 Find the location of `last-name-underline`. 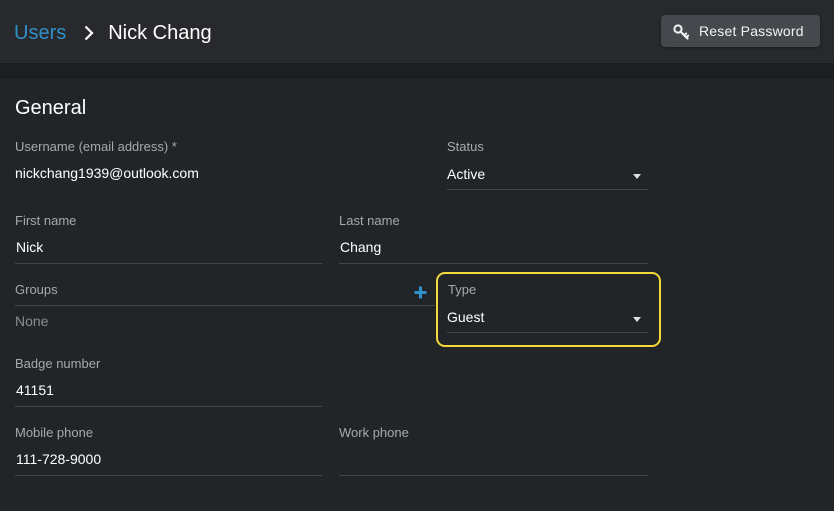

last-name-underline is located at coordinates (493, 263).